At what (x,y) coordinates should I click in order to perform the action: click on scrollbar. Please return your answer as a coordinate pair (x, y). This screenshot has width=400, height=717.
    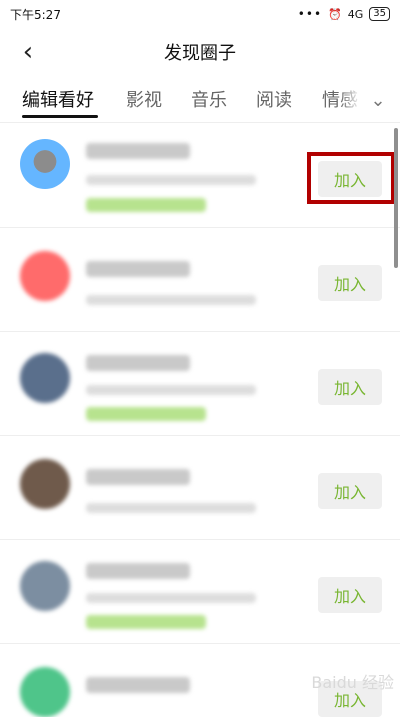
    Looking at the image, I should click on (396, 198).